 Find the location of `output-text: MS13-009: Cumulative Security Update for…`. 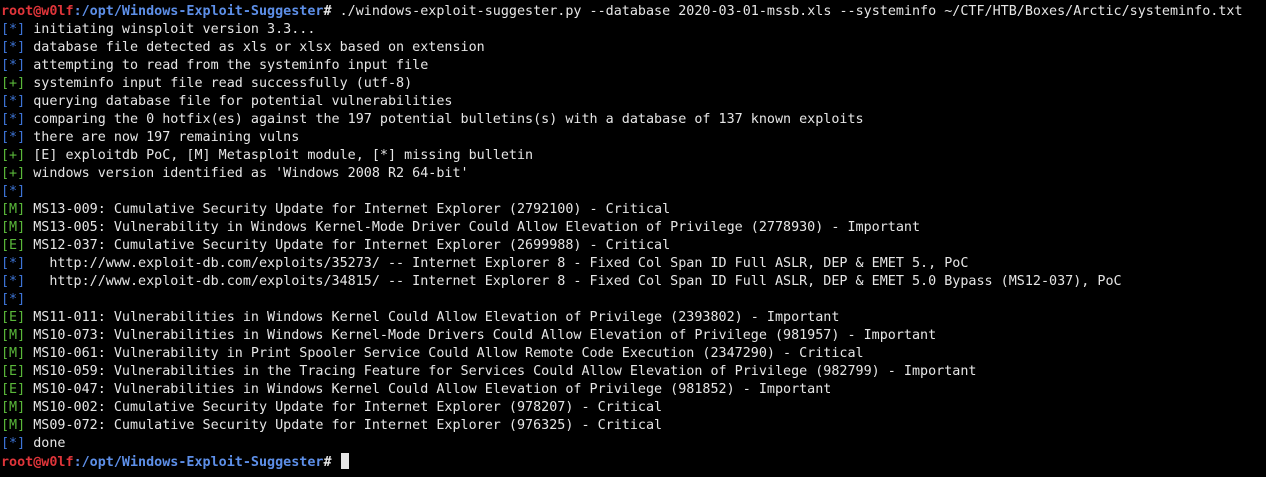

output-text: MS13-009: Cumulative Security Update for… is located at coordinates (348, 209).